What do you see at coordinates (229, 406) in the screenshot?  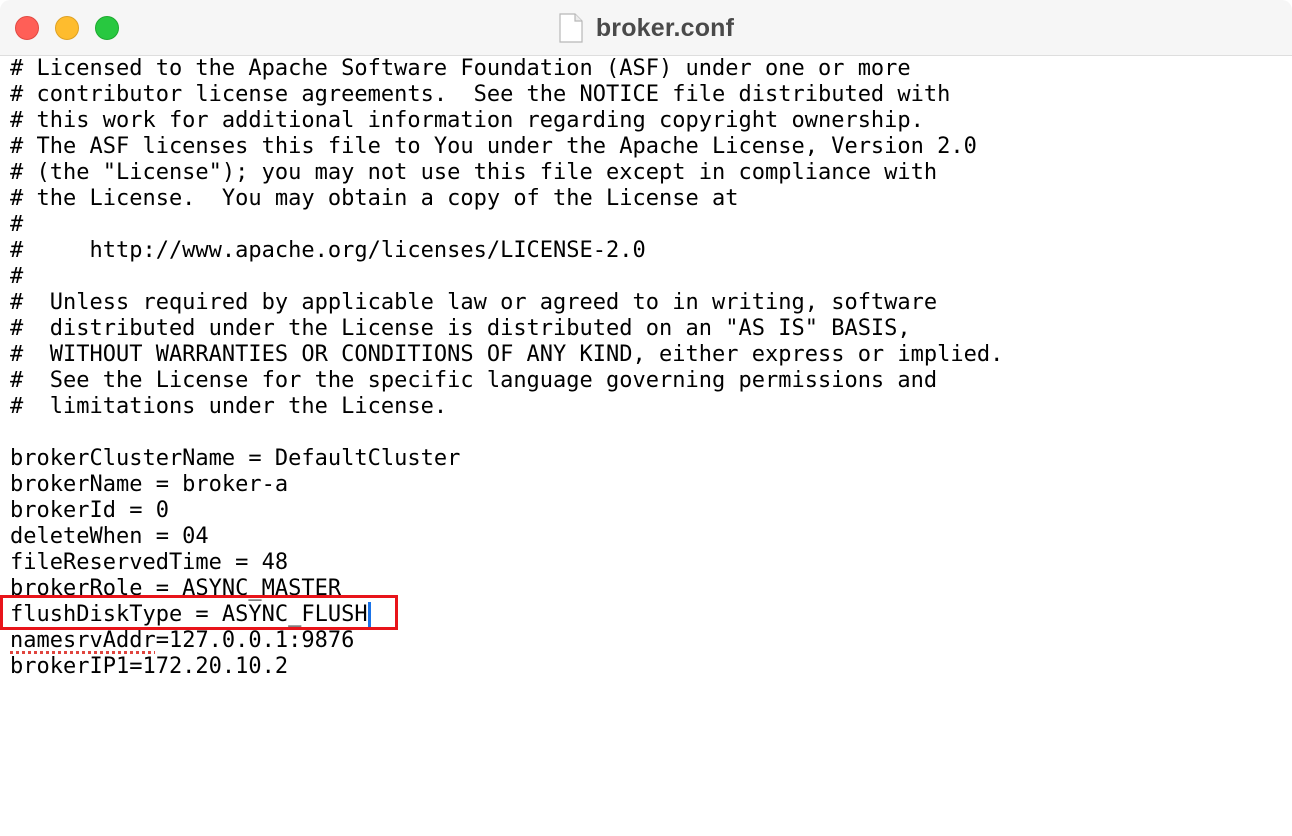 I see `editor-line: # limitations under the License.` at bounding box center [229, 406].